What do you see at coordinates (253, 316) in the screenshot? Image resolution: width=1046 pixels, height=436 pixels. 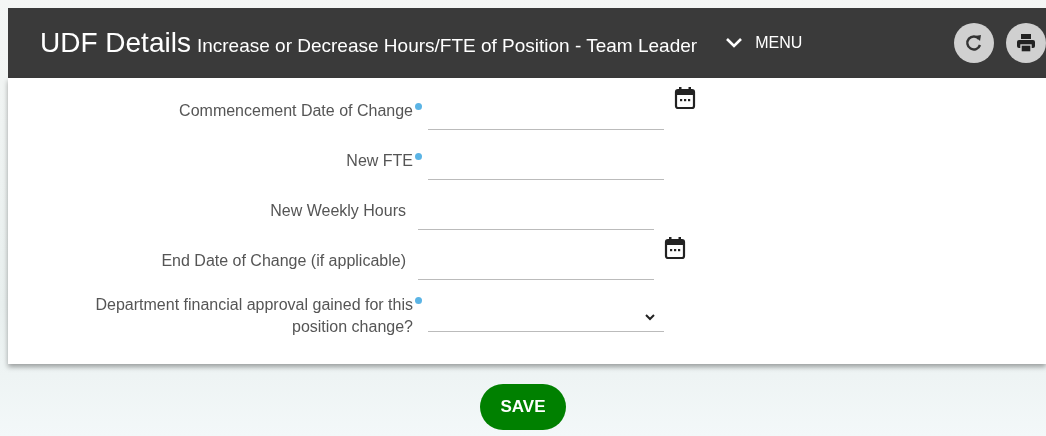 I see `field-label: Department financial approval gained for this position change?` at bounding box center [253, 316].